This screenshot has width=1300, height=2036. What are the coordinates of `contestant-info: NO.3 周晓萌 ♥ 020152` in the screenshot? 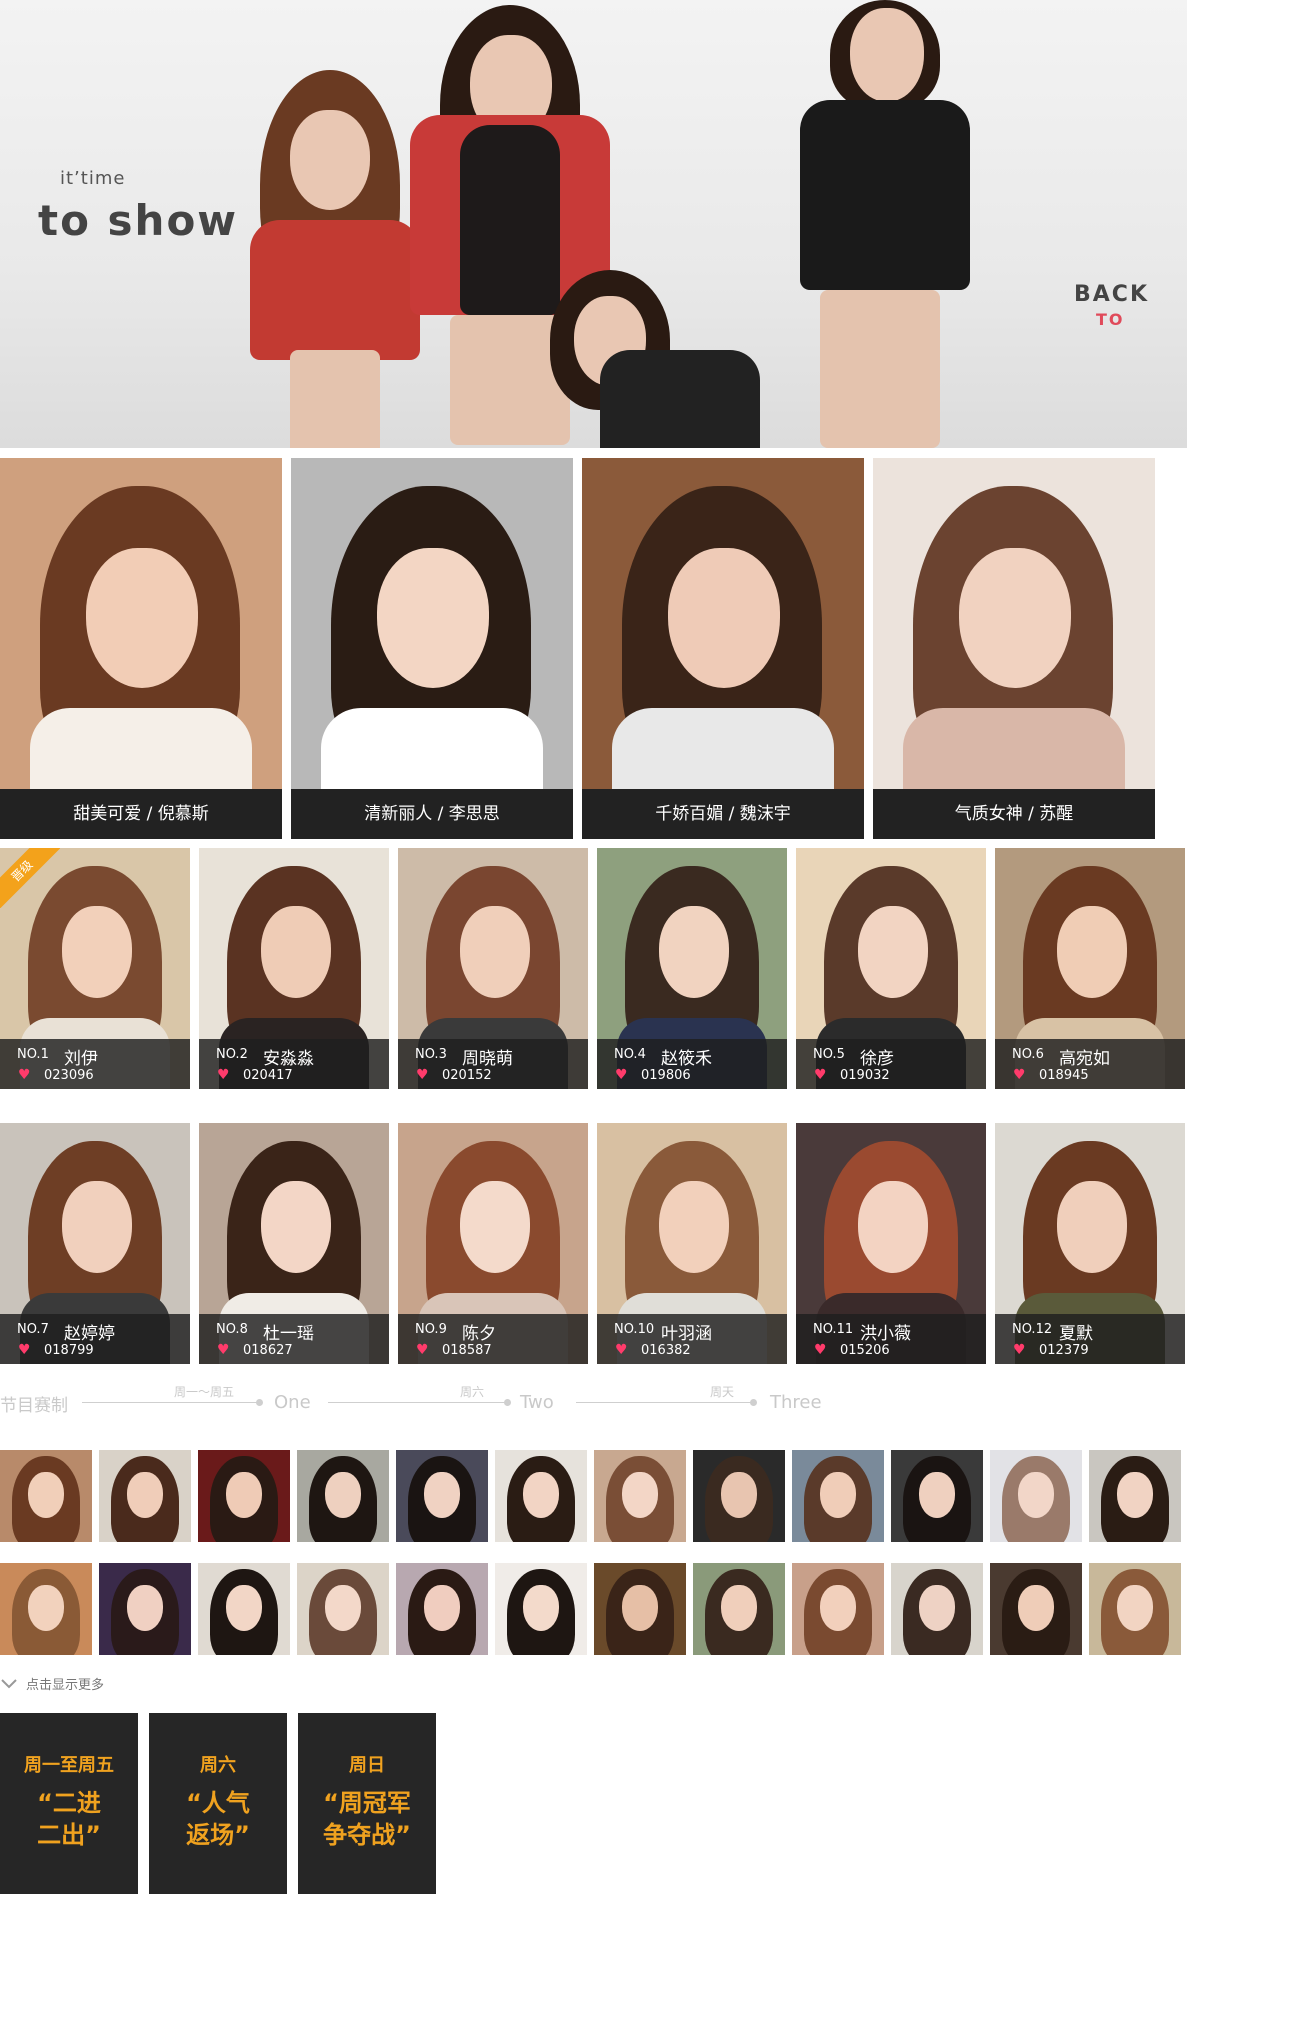 It's located at (493, 1064).